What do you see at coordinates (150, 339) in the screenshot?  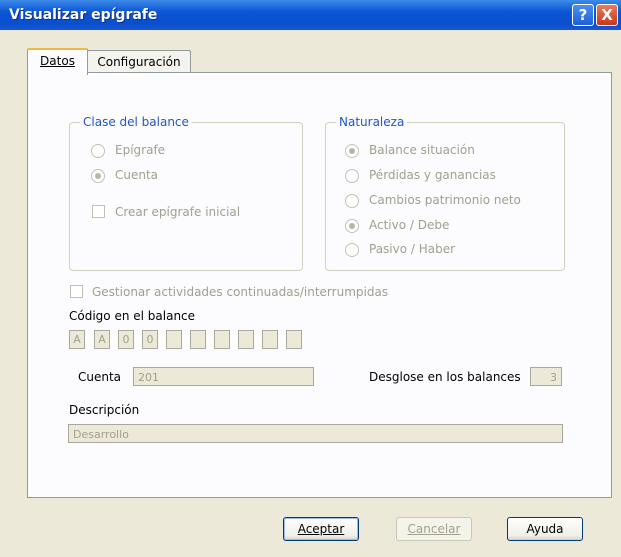 I see `codigo-char-4: 0` at bounding box center [150, 339].